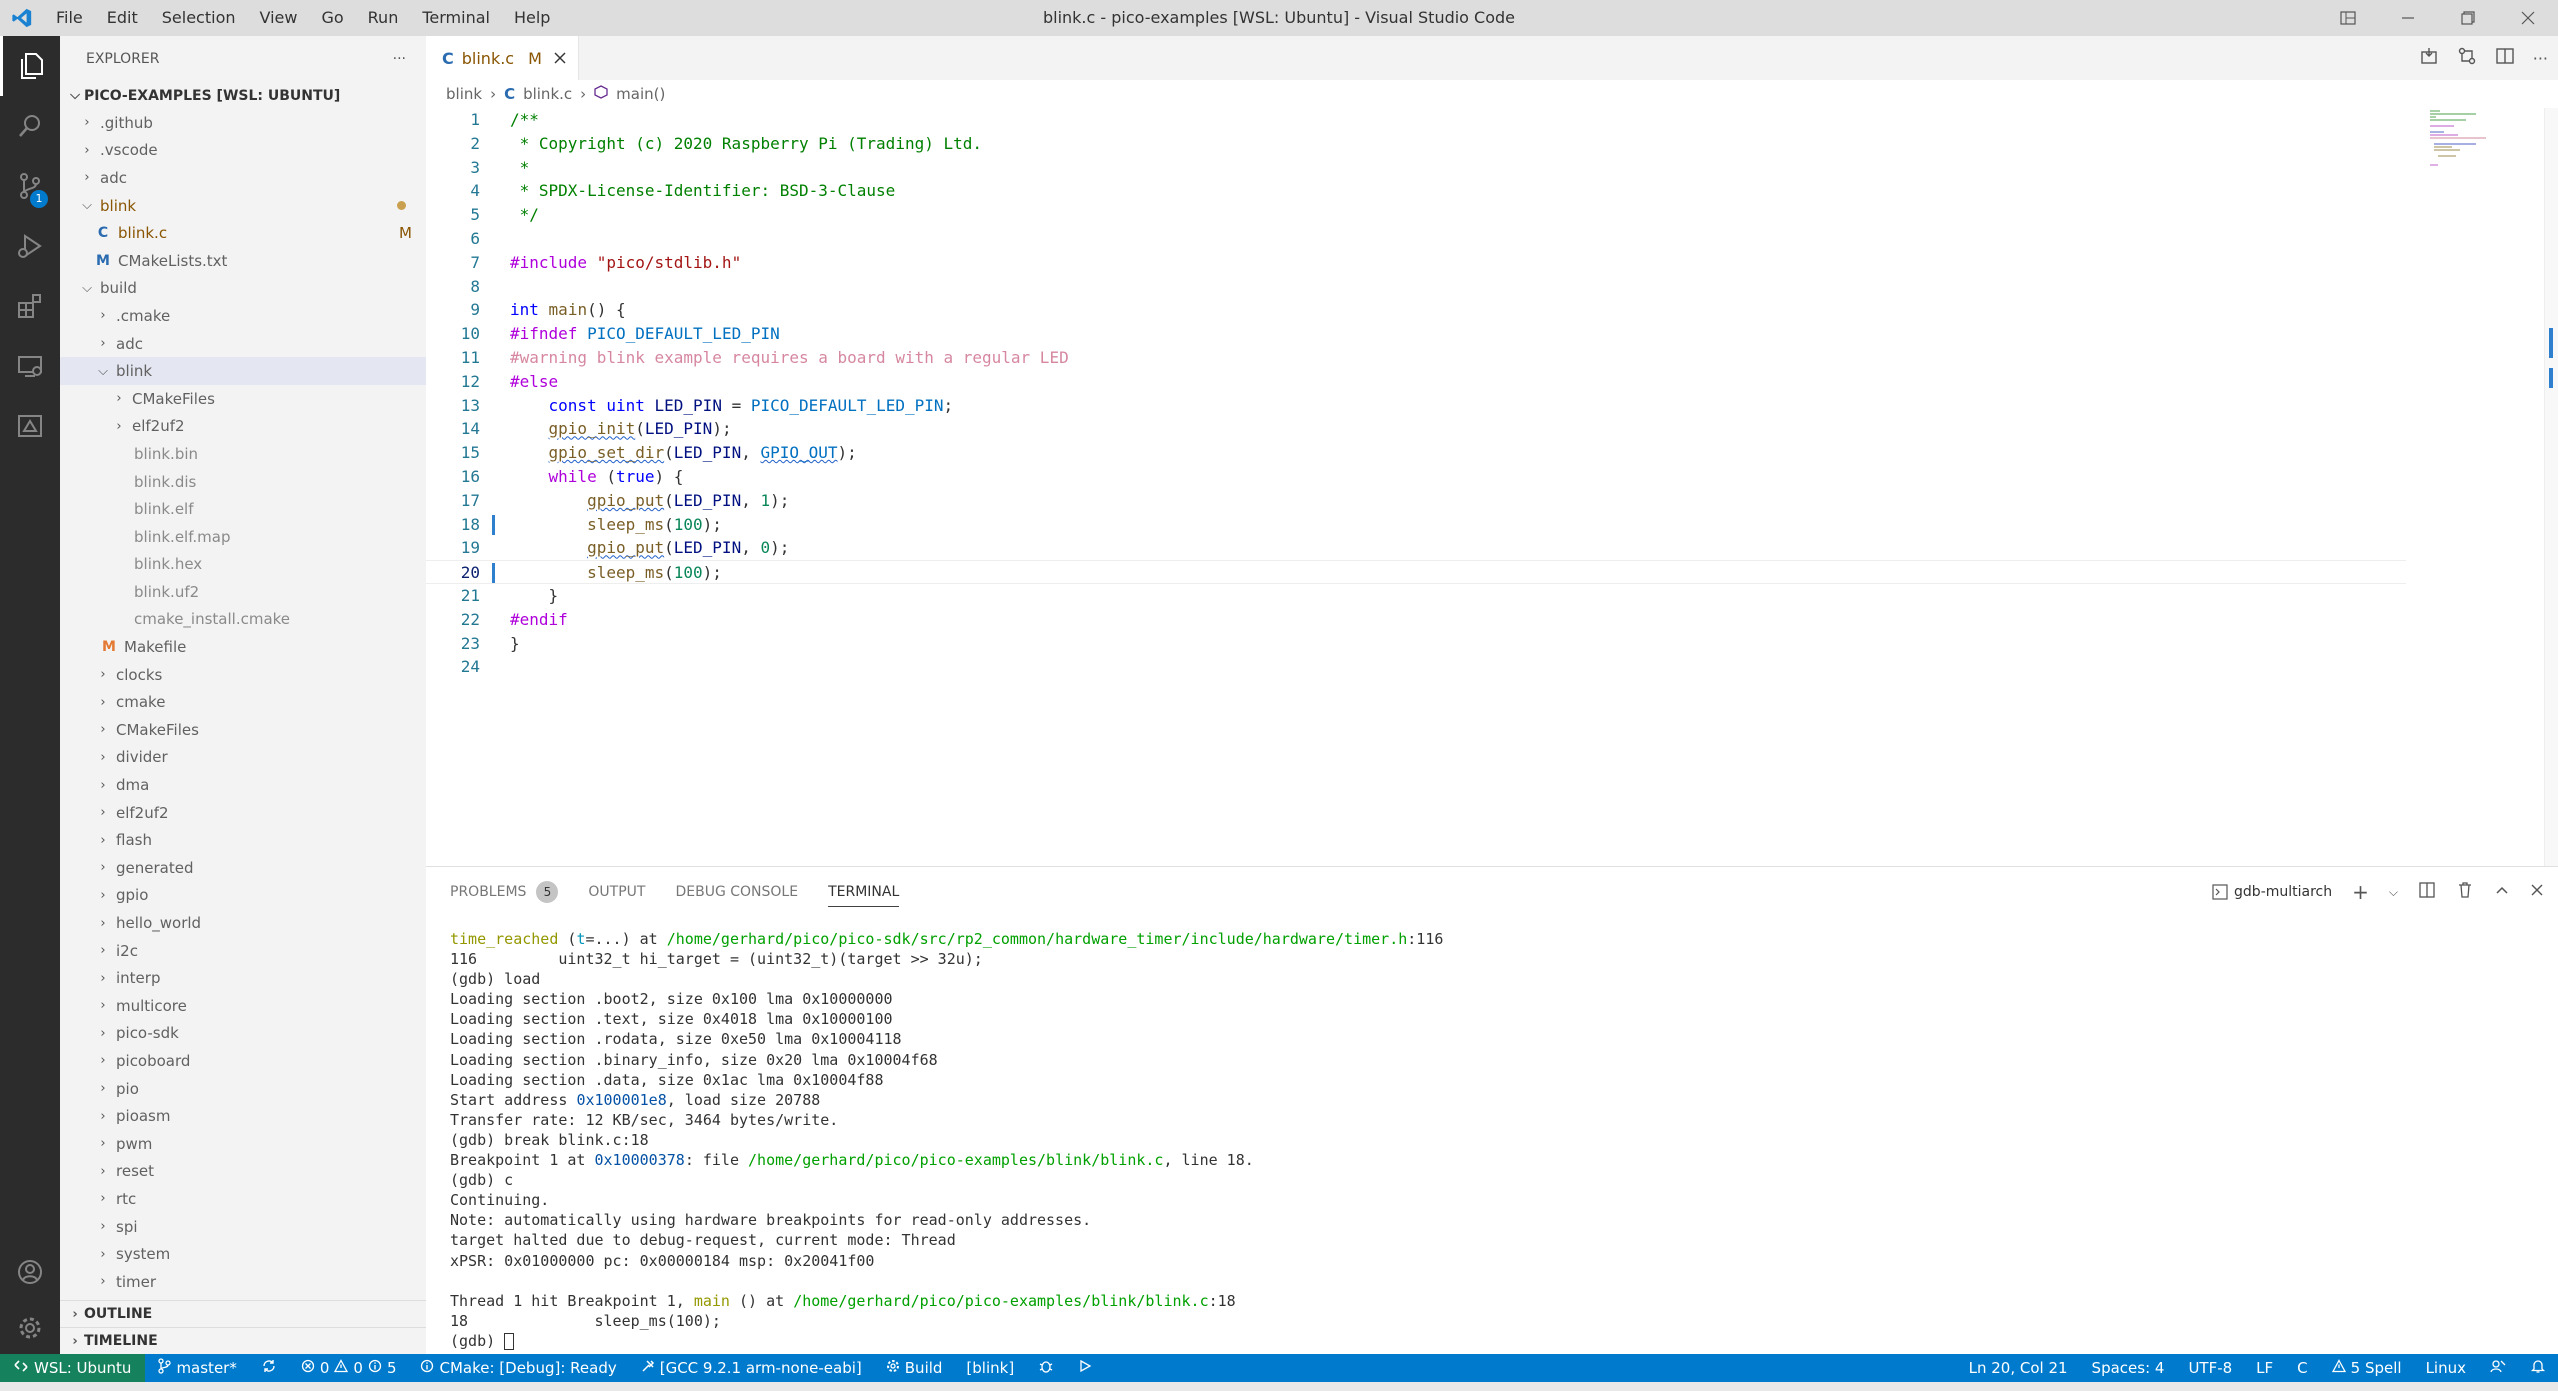 This screenshot has height=1391, width=2558. Describe the element at coordinates (2537, 892) in the screenshot. I see `close-panel-icon` at that location.